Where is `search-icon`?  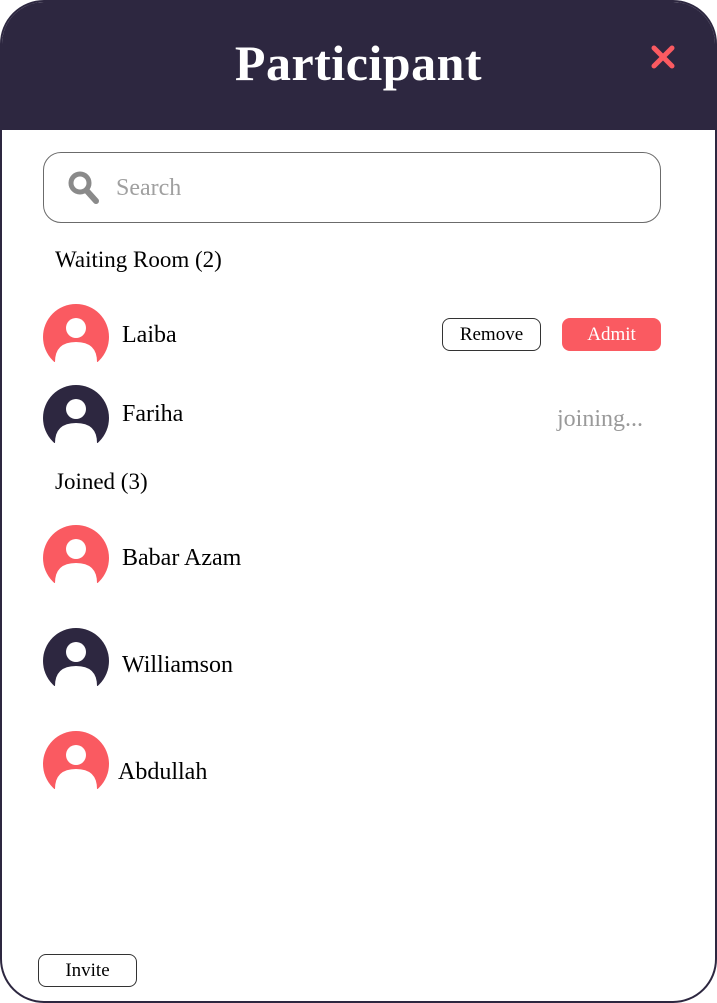 search-icon is located at coordinates (84, 188).